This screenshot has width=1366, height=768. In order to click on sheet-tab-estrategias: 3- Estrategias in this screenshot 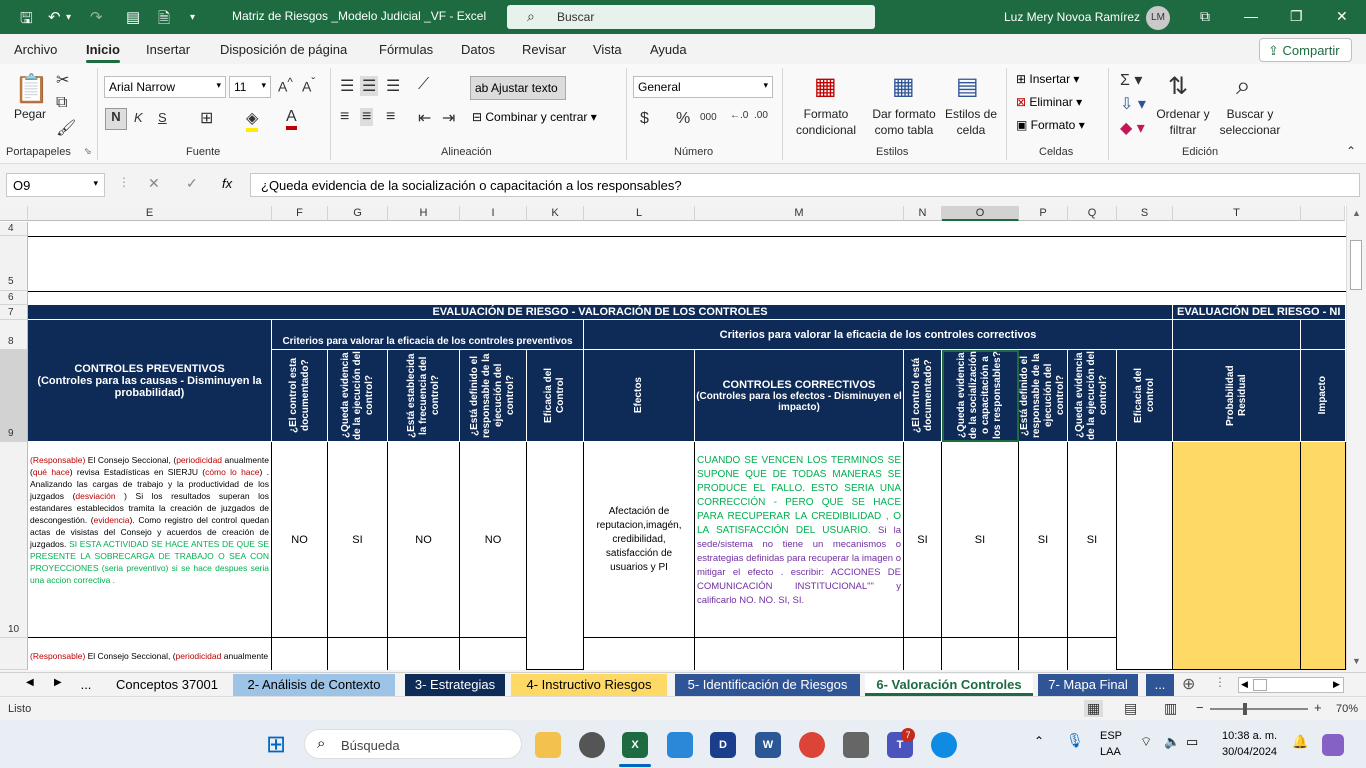, I will do `click(455, 685)`.